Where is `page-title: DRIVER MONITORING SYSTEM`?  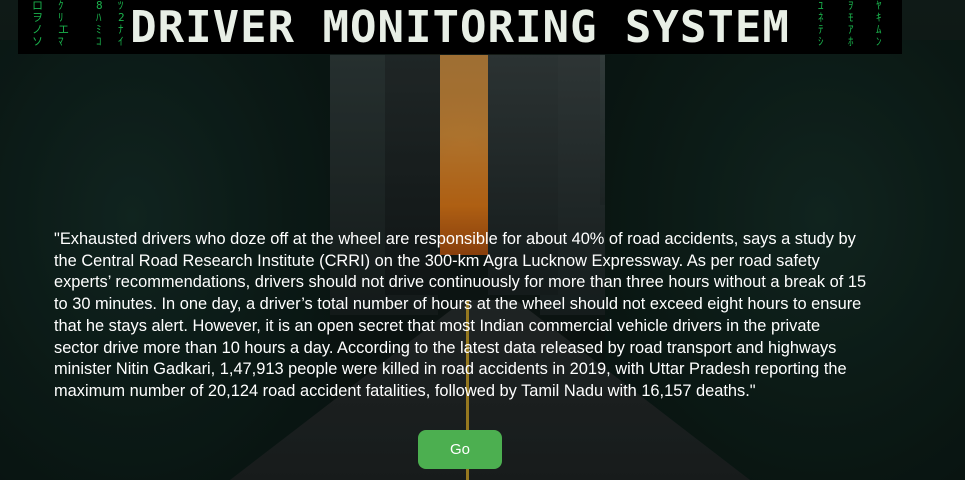
page-title: DRIVER MONITORING SYSTEM is located at coordinates (460, 27).